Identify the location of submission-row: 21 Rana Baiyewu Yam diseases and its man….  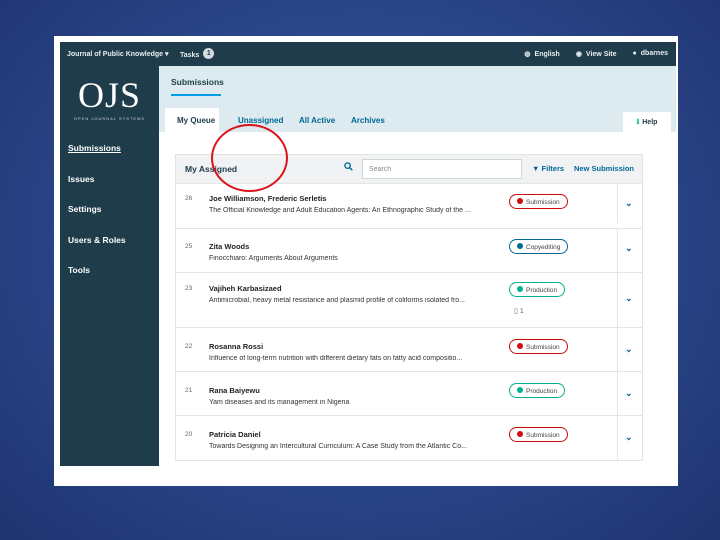
(409, 393).